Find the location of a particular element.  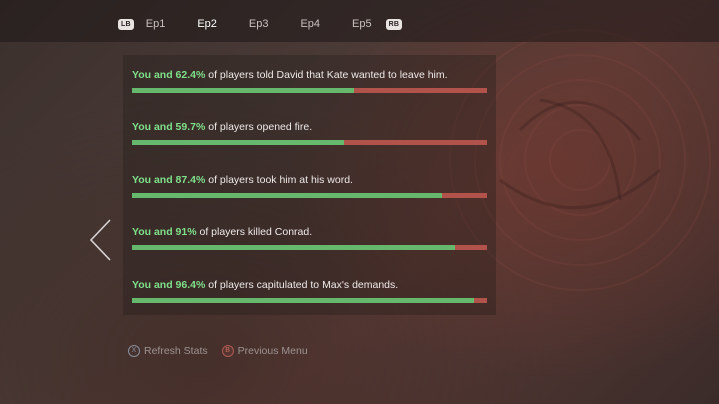

stat-text: You and 59.7% of players opened fire. is located at coordinates (310, 127).